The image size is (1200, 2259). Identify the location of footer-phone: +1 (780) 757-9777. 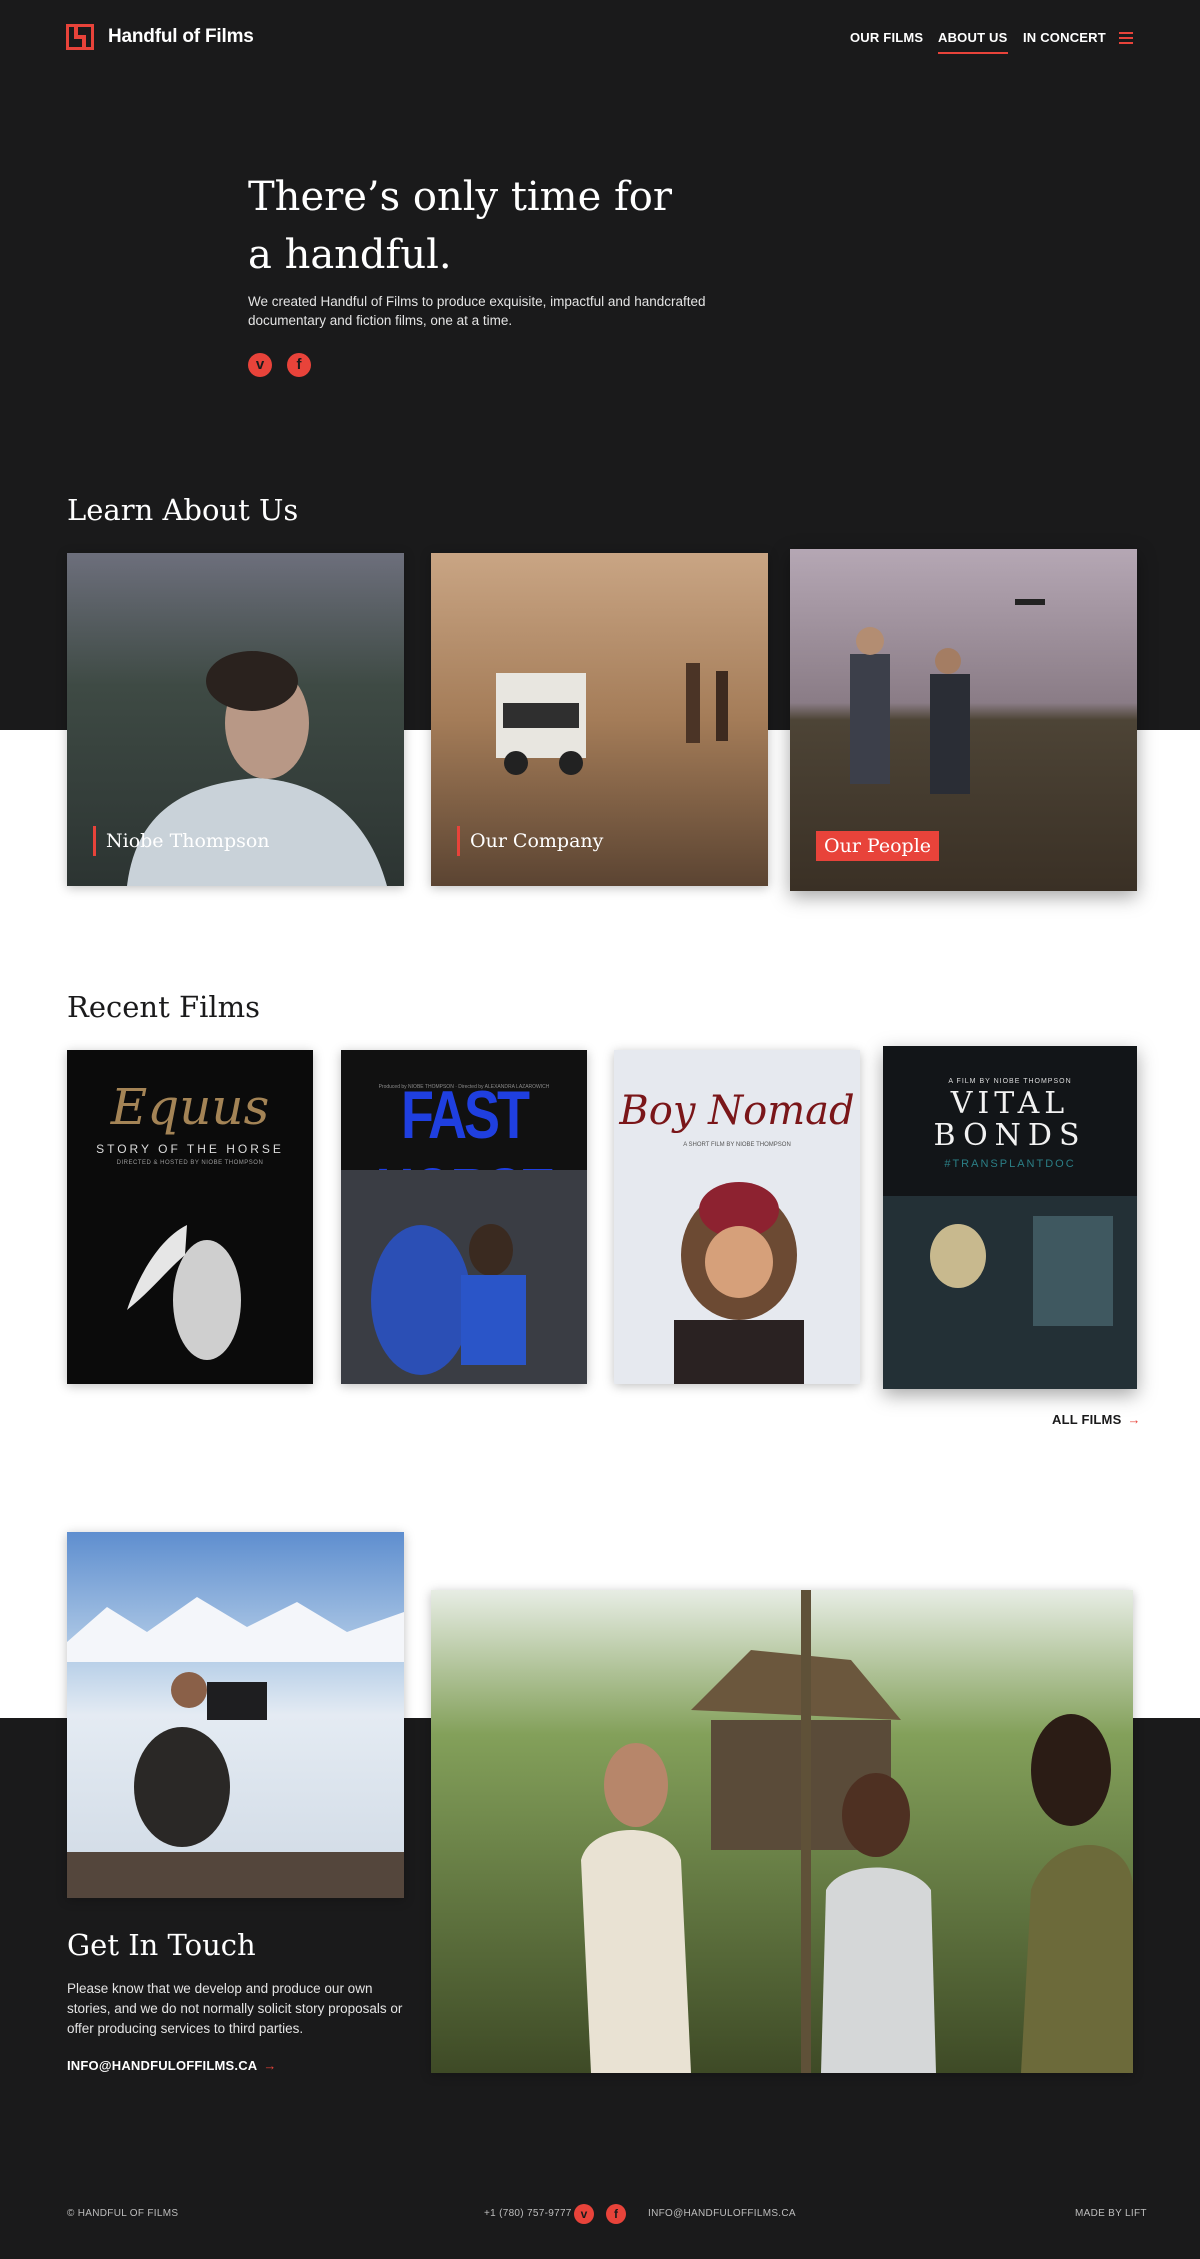
(528, 2213).